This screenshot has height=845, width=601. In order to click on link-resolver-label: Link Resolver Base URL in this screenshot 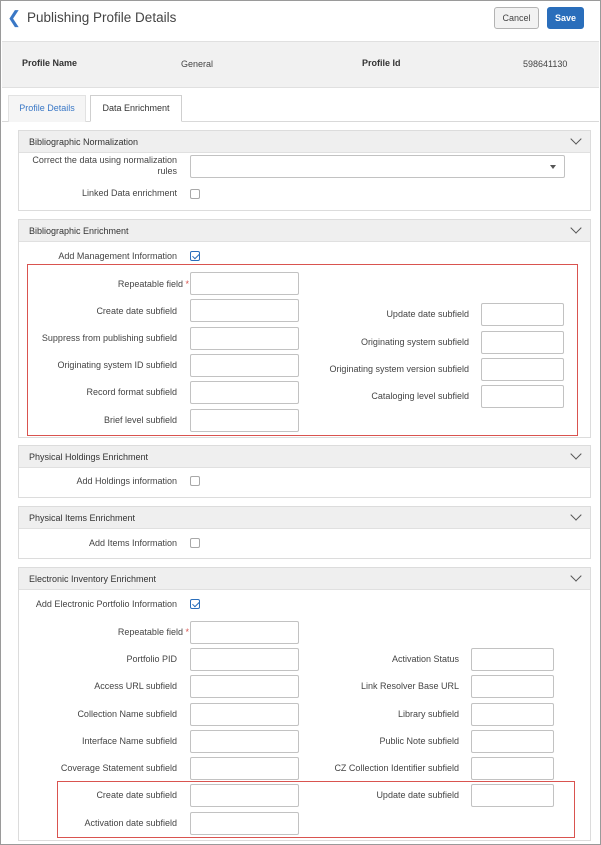, I will do `click(409, 686)`.